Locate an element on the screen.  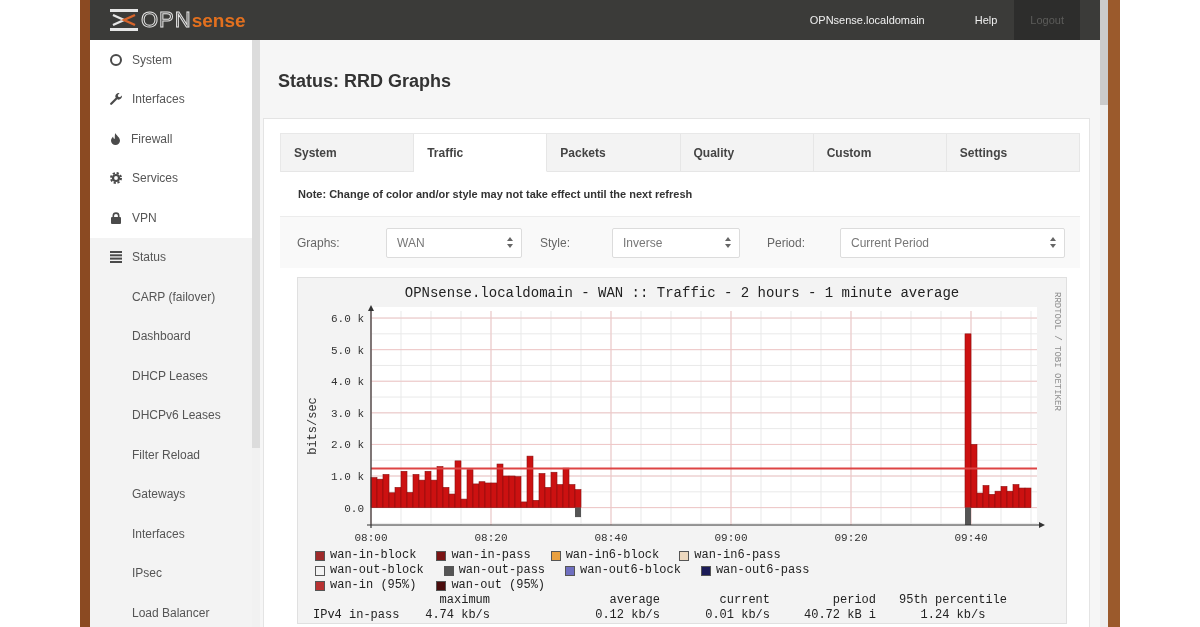
tick-label: 09:00 is located at coordinates (731, 538).